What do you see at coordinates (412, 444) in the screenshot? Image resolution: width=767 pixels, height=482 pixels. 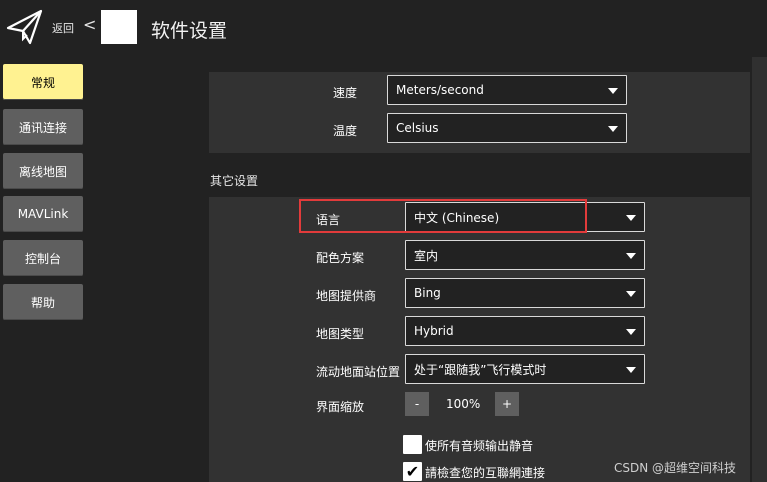 I see `mute-audio-checkbox` at bounding box center [412, 444].